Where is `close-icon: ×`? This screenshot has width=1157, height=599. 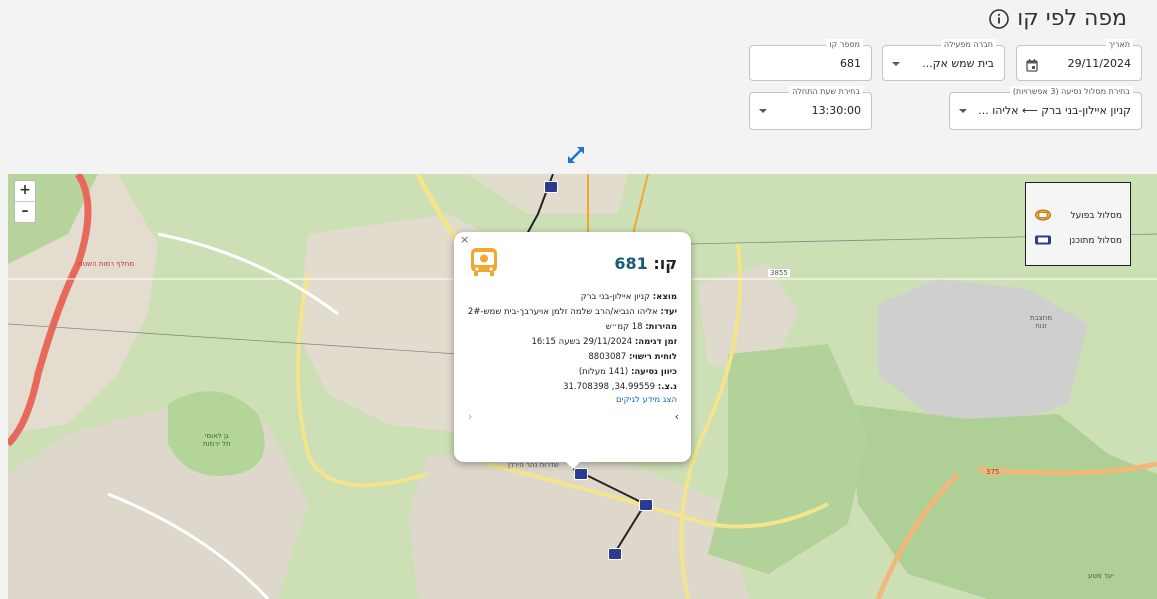 close-icon: × is located at coordinates (464, 239).